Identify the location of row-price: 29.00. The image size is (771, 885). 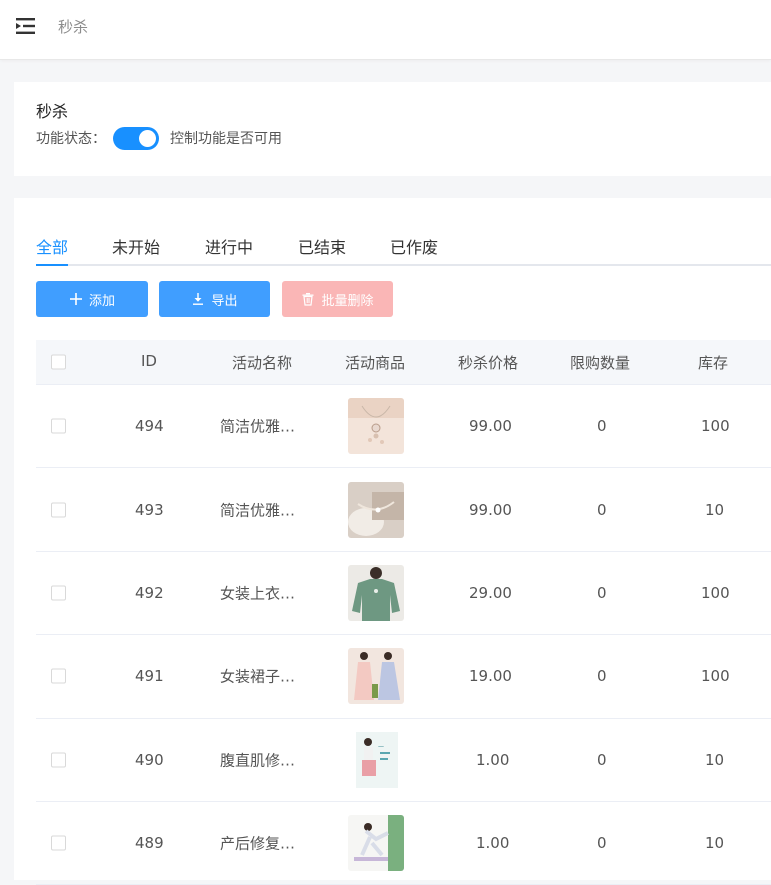
(490, 592).